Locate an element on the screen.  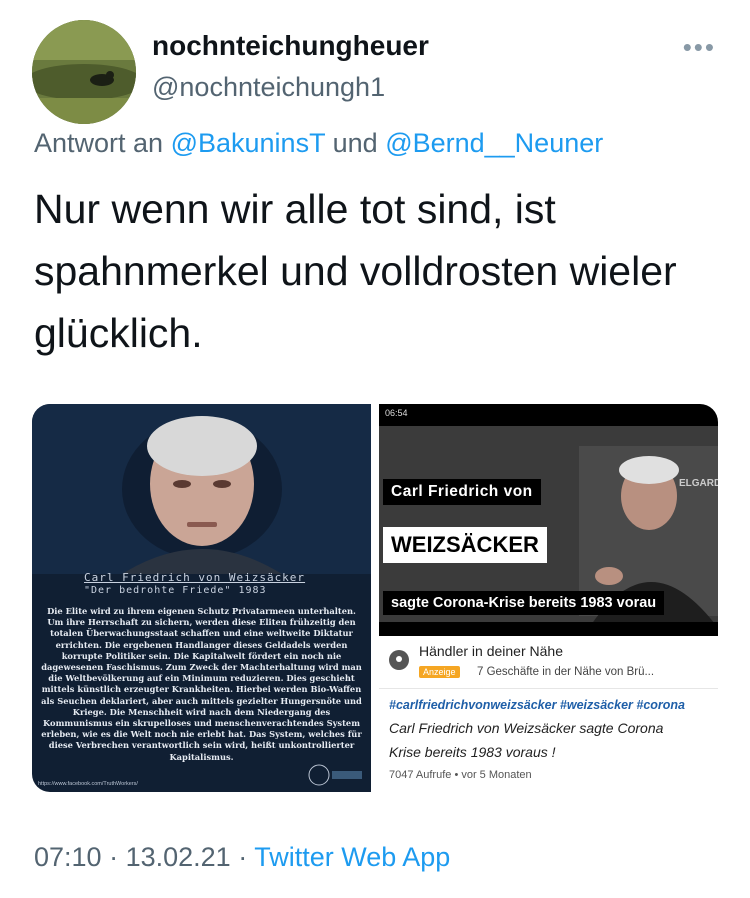
source-app-link: Twitter Web App is located at coordinates (352, 857).